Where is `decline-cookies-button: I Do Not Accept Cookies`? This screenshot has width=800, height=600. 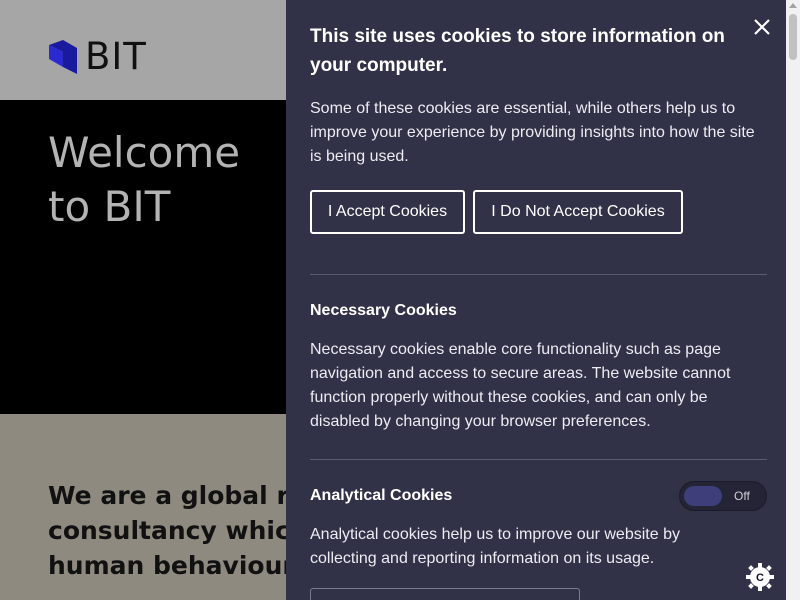
decline-cookies-button: I Do Not Accept Cookies is located at coordinates (578, 212).